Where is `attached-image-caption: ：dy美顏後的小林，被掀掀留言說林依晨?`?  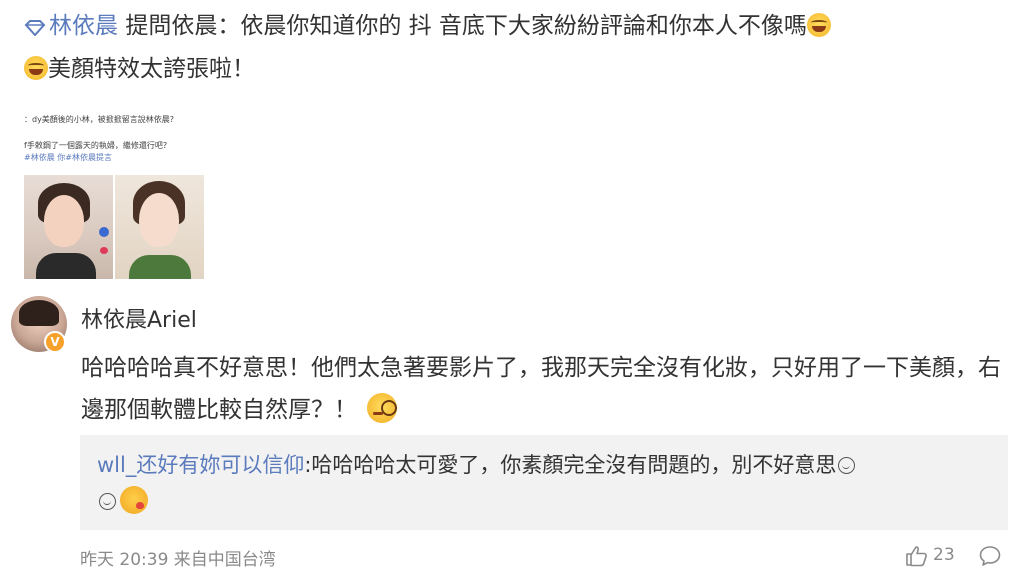 attached-image-caption: ：dy美顏後的小林，被掀掀留言說林依晨? is located at coordinates (99, 119).